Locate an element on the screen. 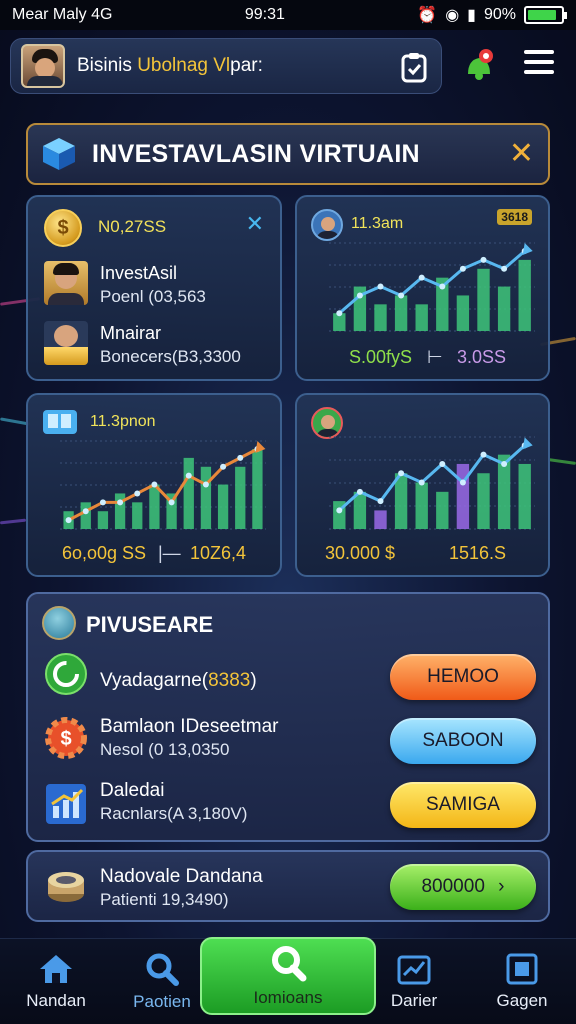 The image size is (576, 1024). chart-foot-sep: ⊢ is located at coordinates (435, 357).